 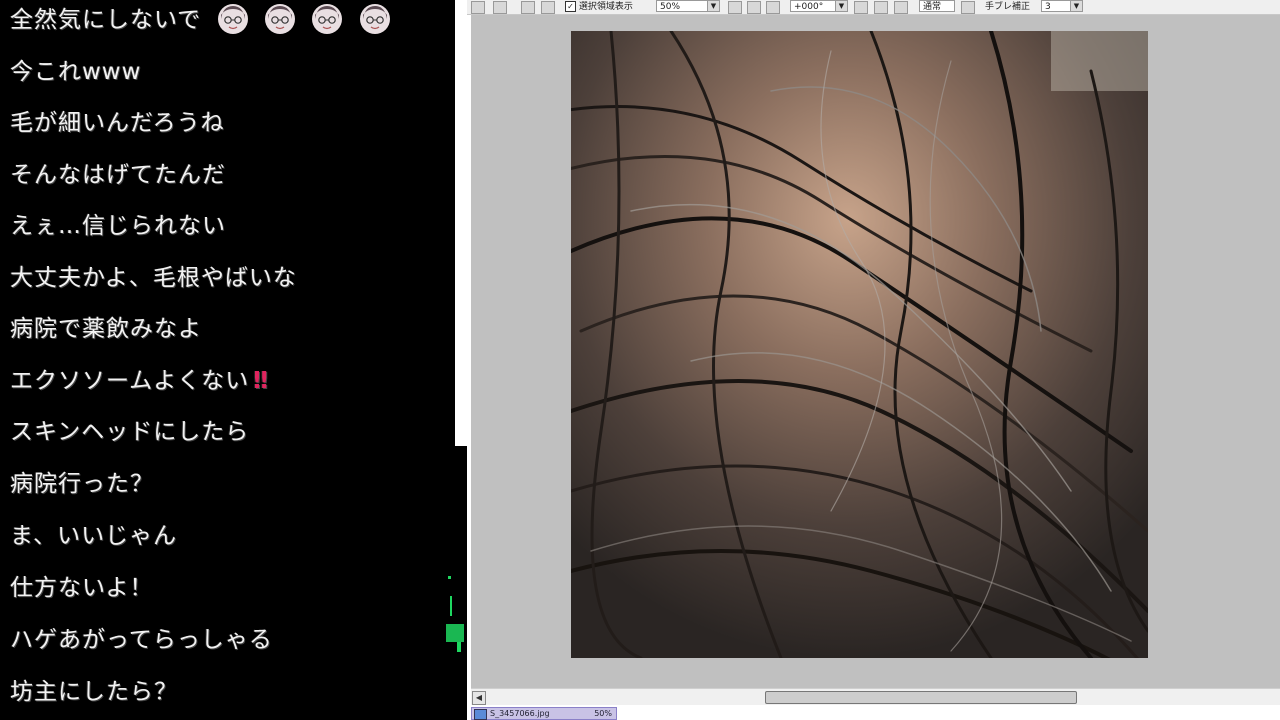 What do you see at coordinates (130, 381) in the screenshot?
I see `chat-message-text: エクソソームよくない` at bounding box center [130, 381].